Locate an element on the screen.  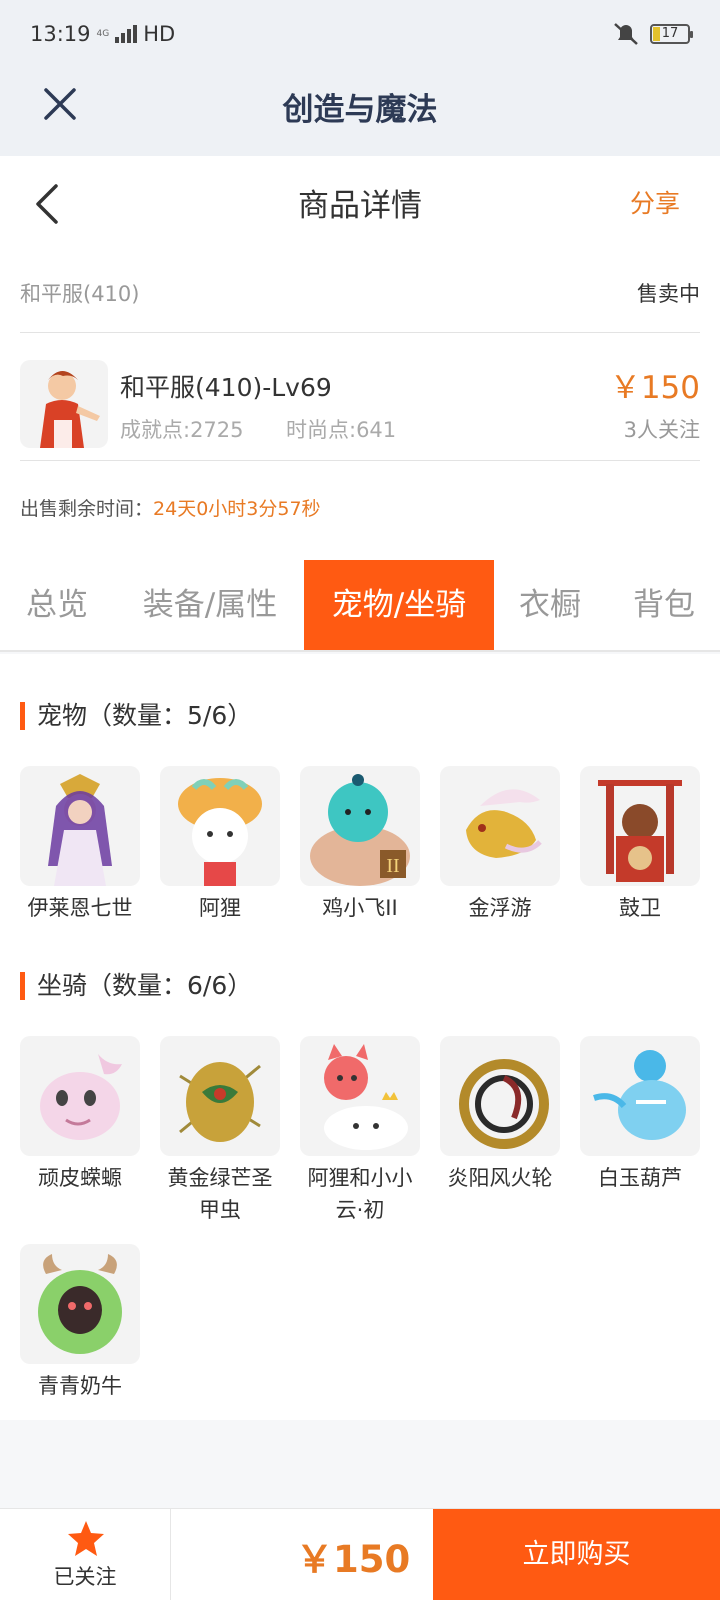
mount-item: 炎阳风火轮 is located at coordinates (500, 1115).